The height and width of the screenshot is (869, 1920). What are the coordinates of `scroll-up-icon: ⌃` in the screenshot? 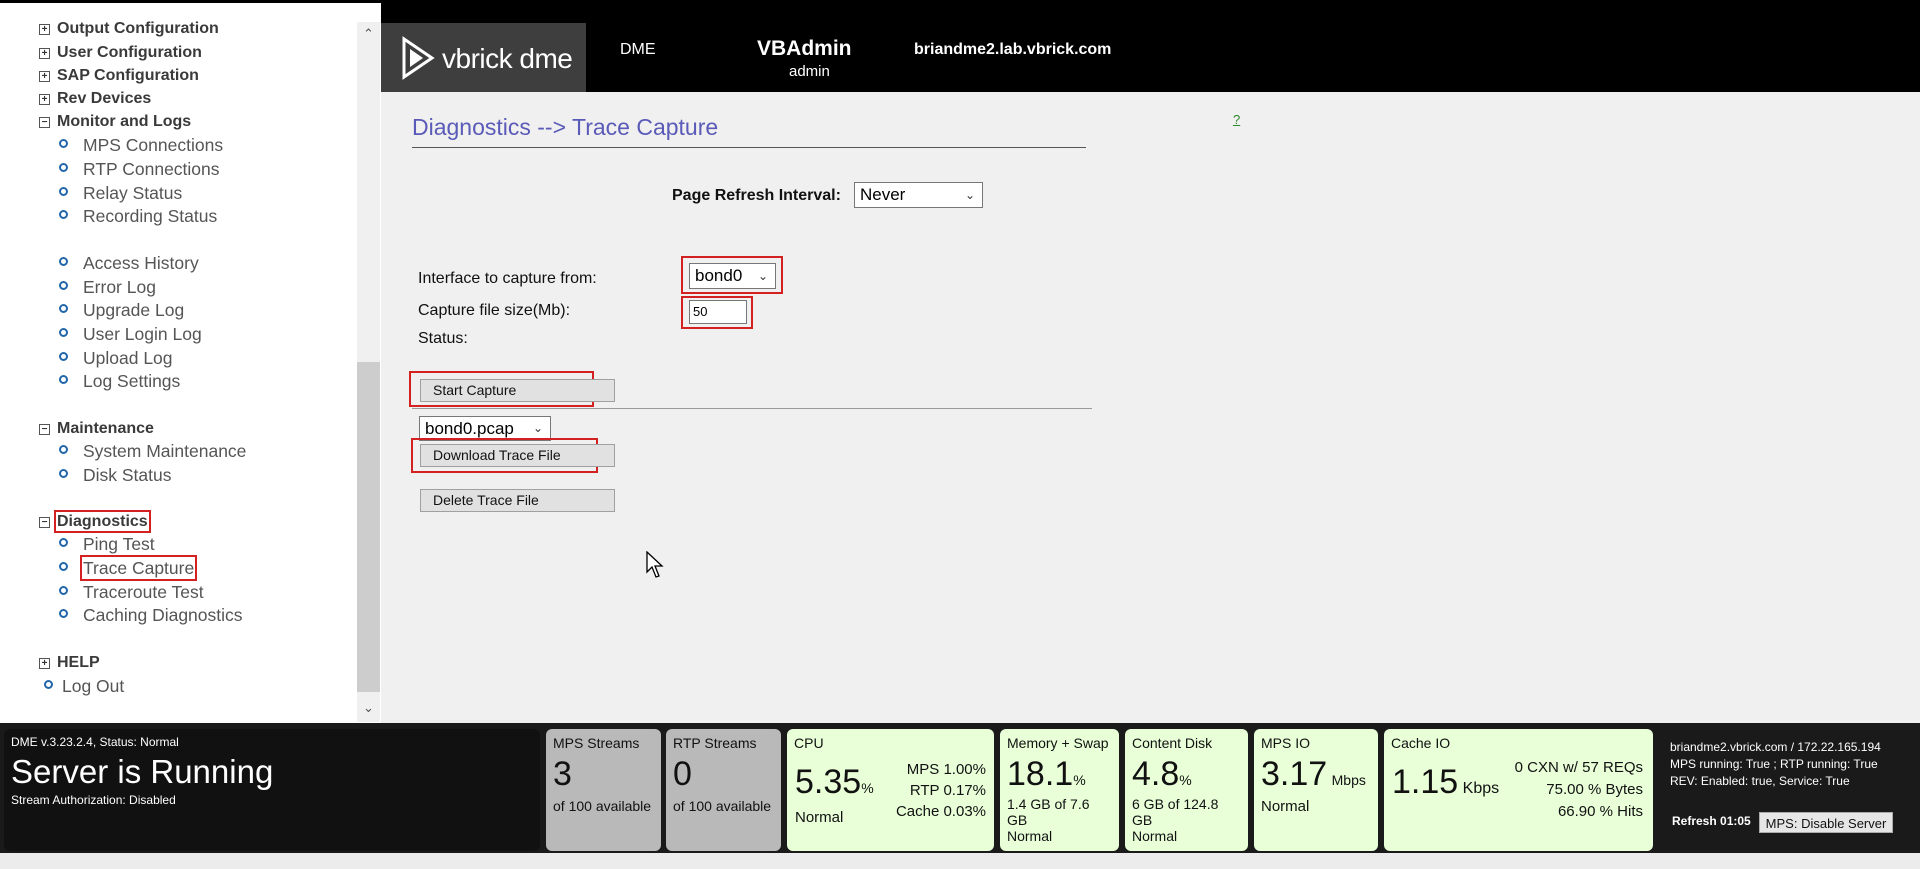 It's located at (368, 34).